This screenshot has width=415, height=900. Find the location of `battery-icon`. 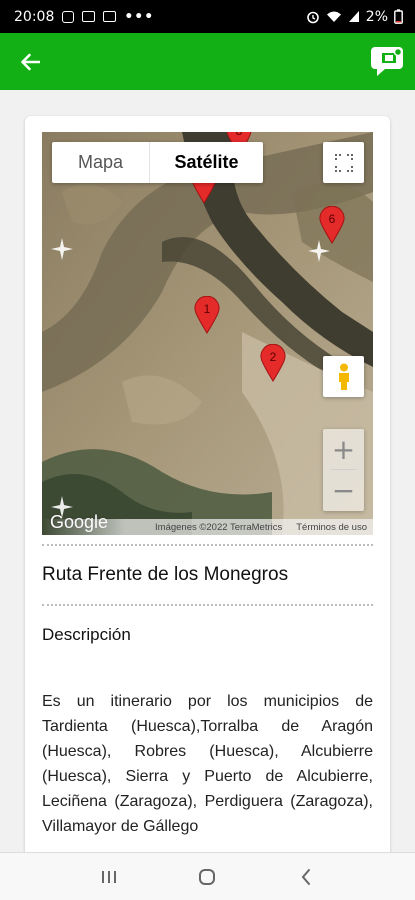

battery-icon is located at coordinates (398, 16).